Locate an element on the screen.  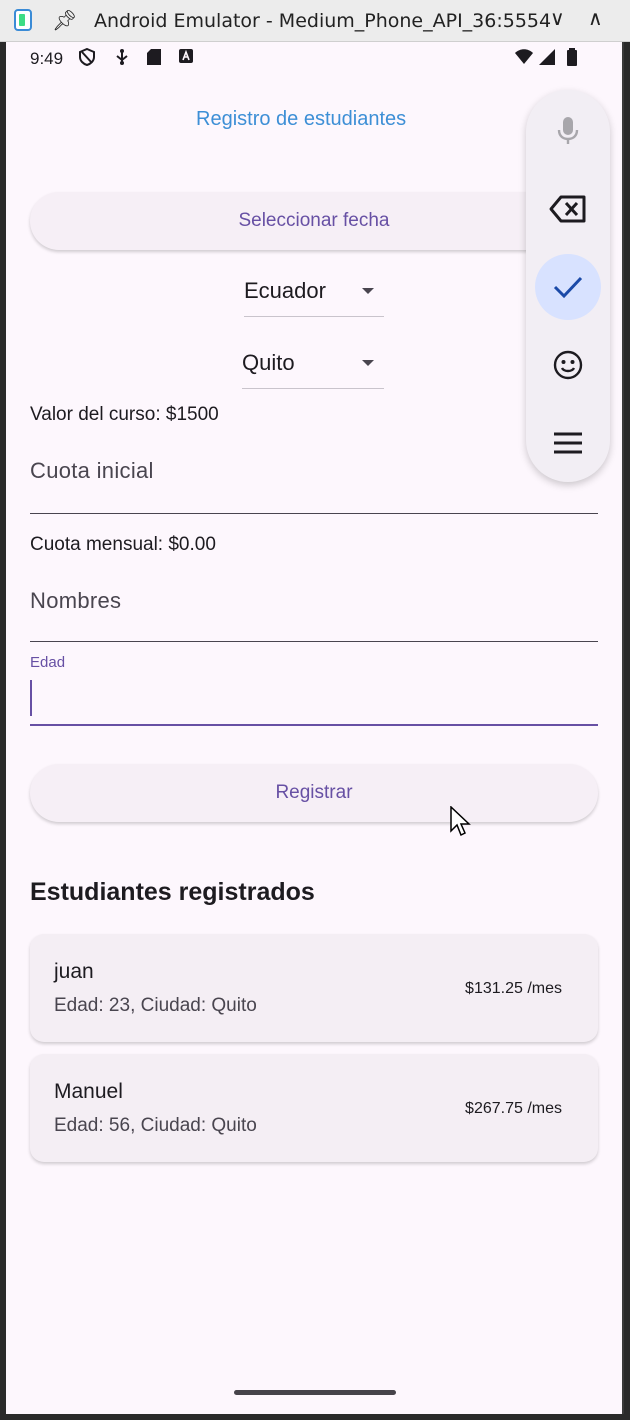
pin-icon: 📌︎ is located at coordinates (64, 20).